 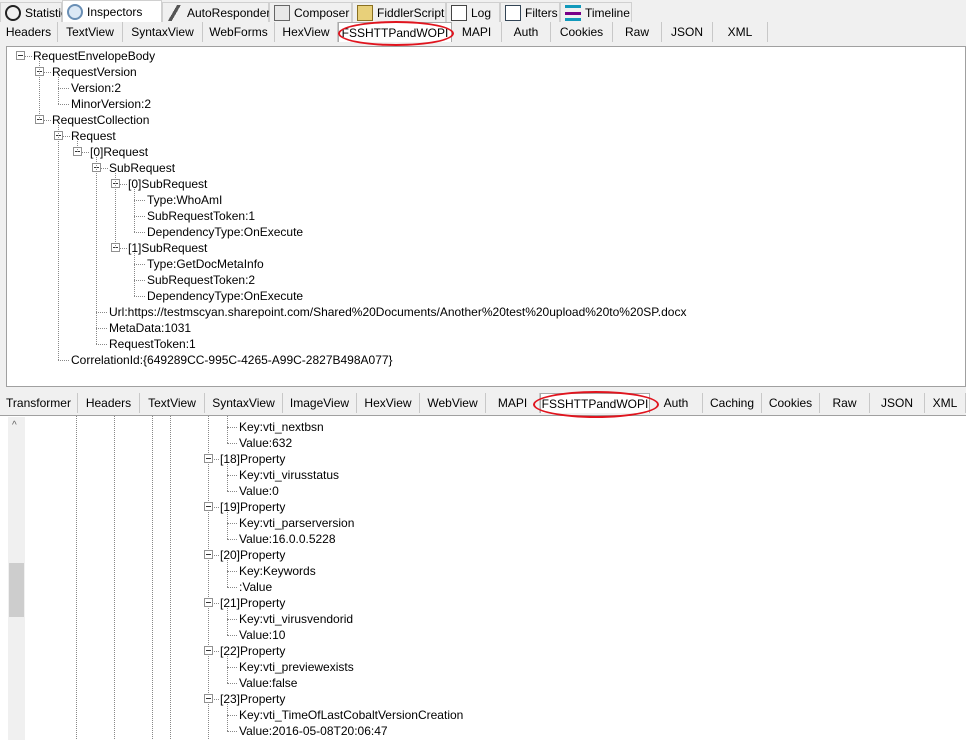 What do you see at coordinates (322, 13) in the screenshot?
I see `tab-label: Composer` at bounding box center [322, 13].